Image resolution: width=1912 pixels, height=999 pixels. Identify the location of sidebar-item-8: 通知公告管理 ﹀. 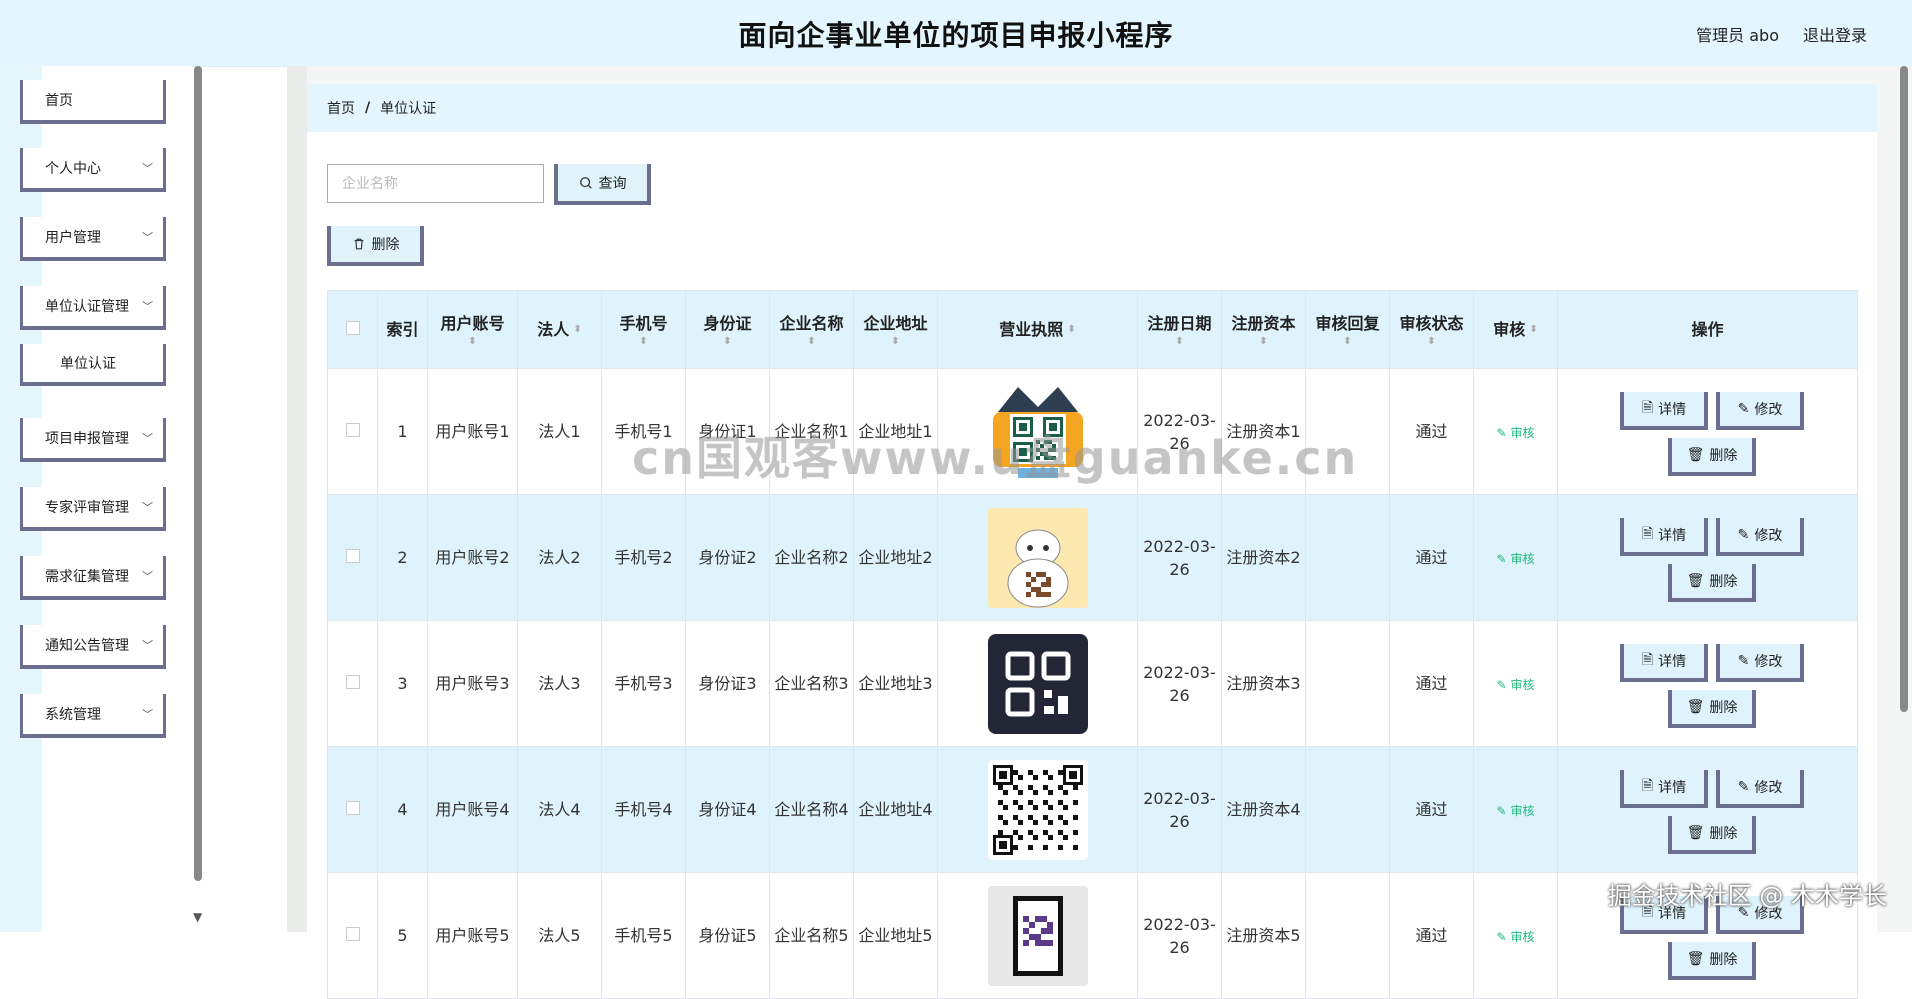
(93, 647).